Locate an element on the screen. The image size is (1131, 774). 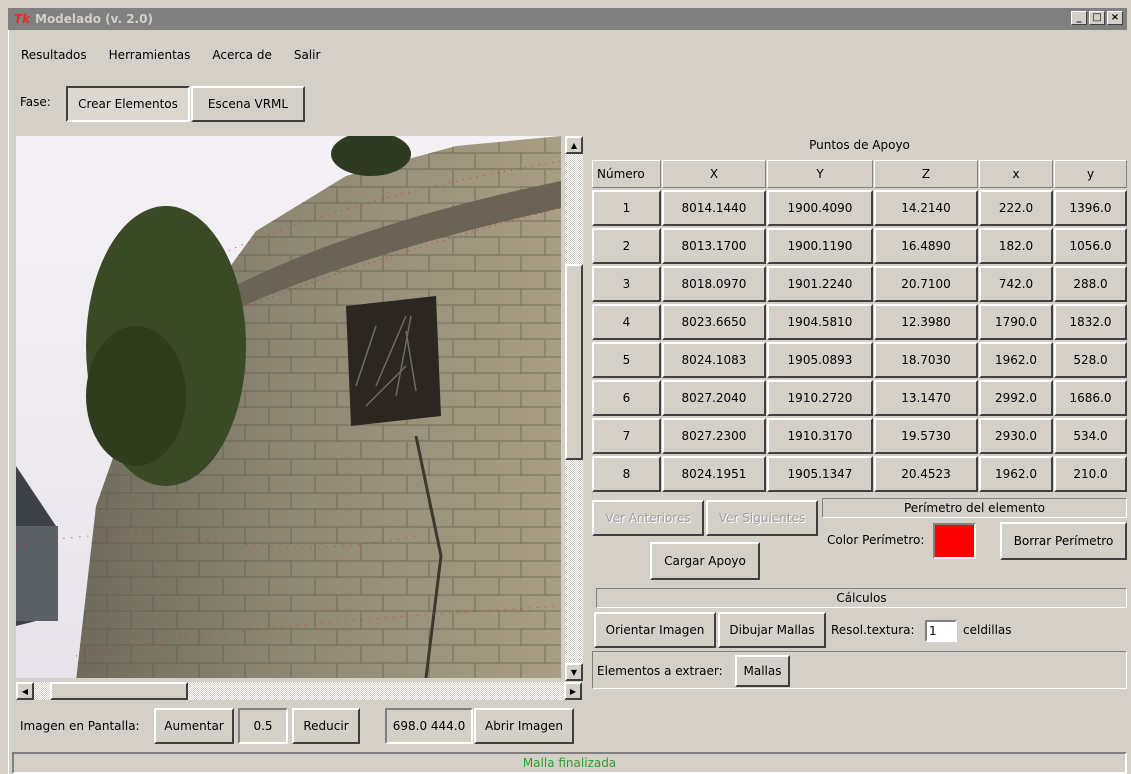
extract-label: Elementos a extraer: is located at coordinates (660, 671).